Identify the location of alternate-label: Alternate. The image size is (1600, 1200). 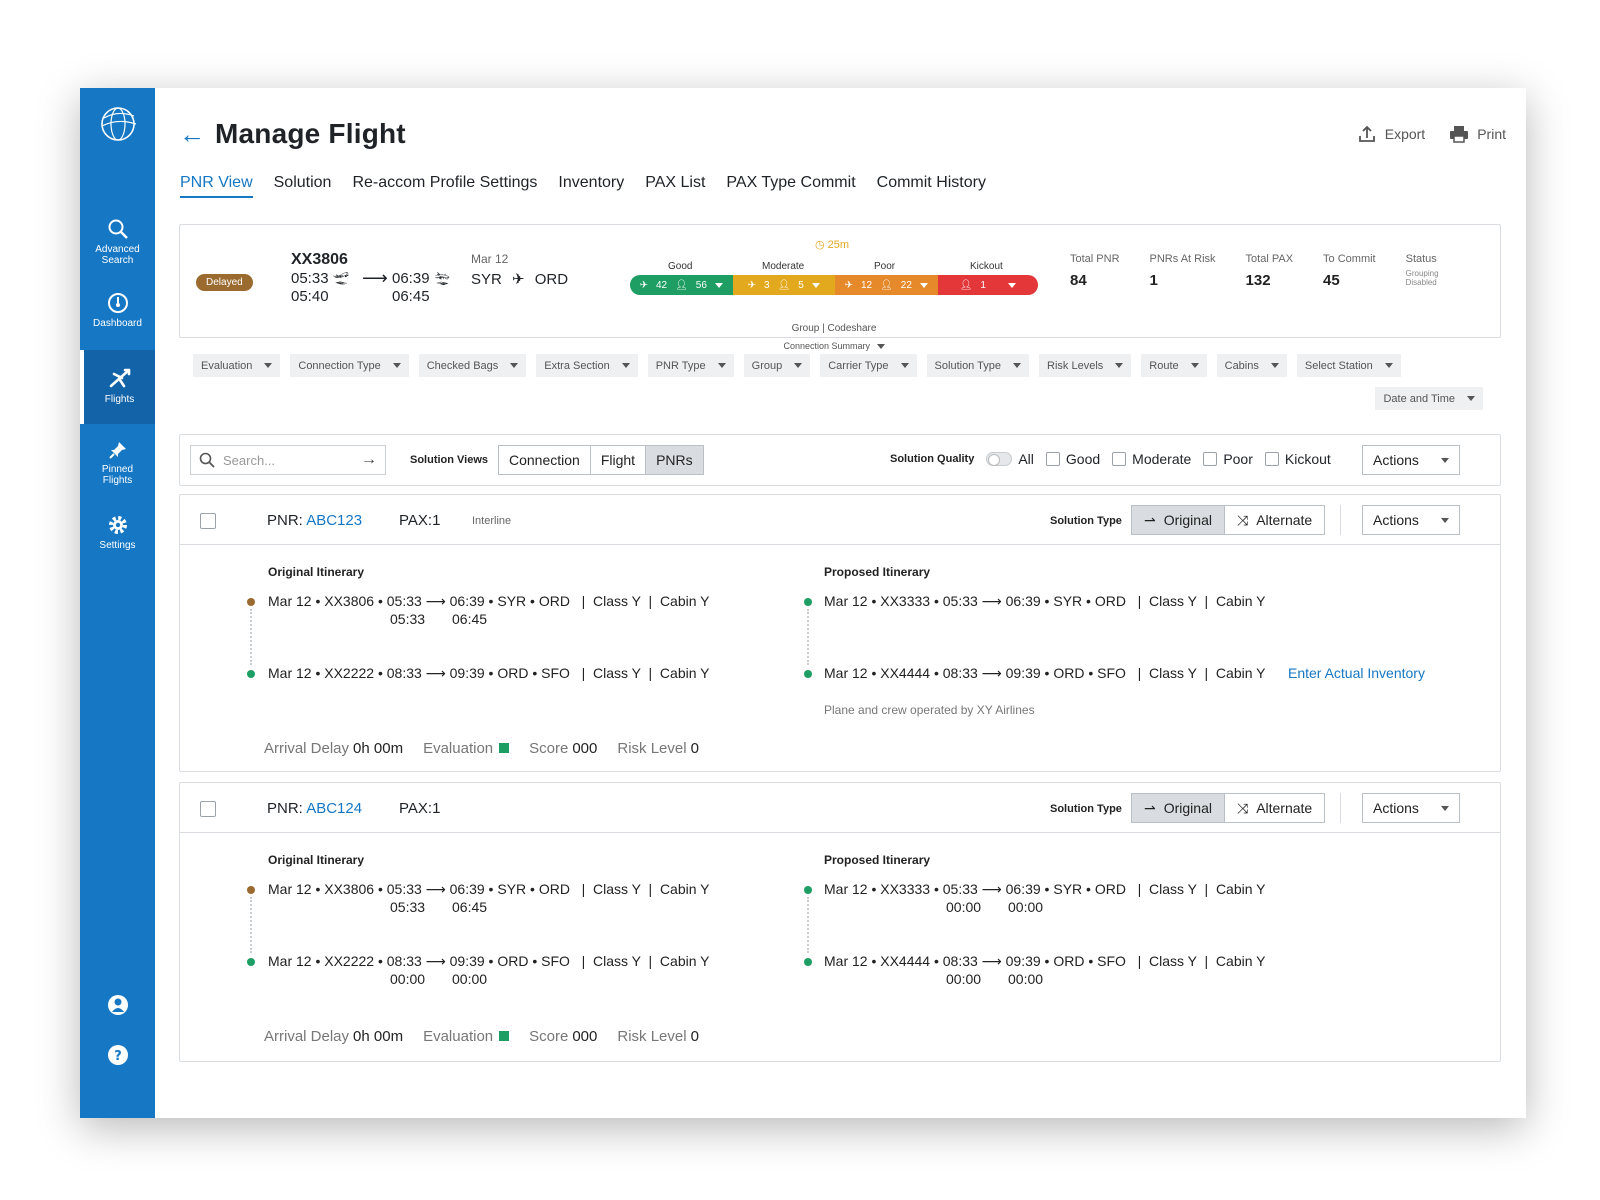
(1284, 808).